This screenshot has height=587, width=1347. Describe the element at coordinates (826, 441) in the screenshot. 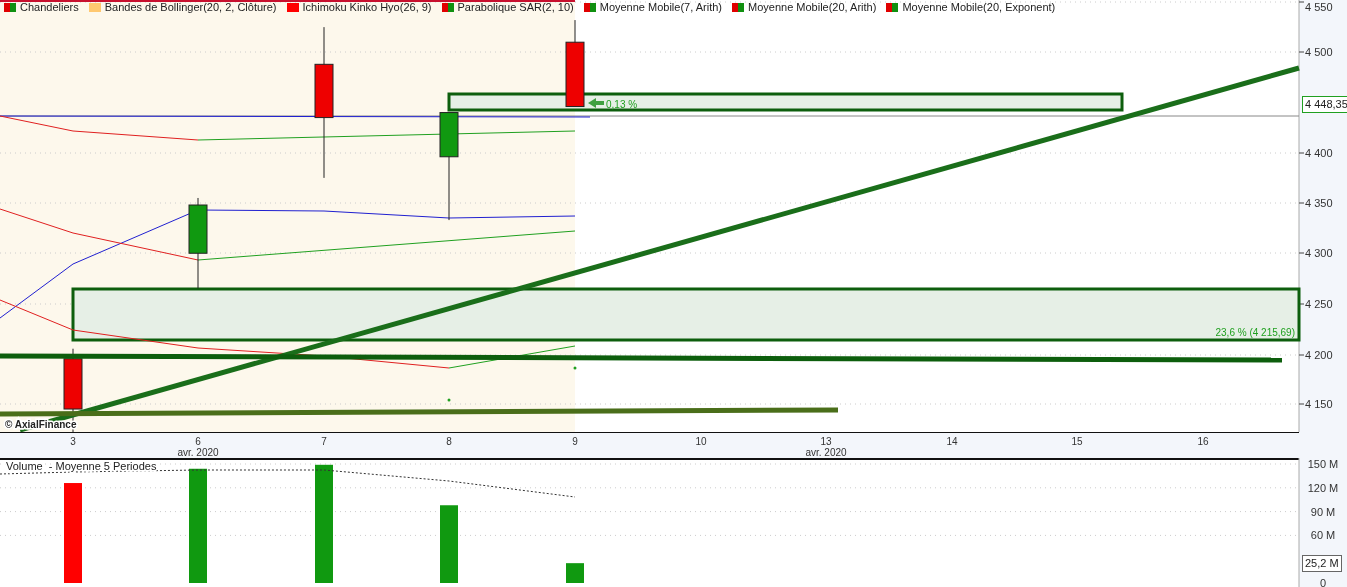

I see `date-axis-label: 13` at that location.